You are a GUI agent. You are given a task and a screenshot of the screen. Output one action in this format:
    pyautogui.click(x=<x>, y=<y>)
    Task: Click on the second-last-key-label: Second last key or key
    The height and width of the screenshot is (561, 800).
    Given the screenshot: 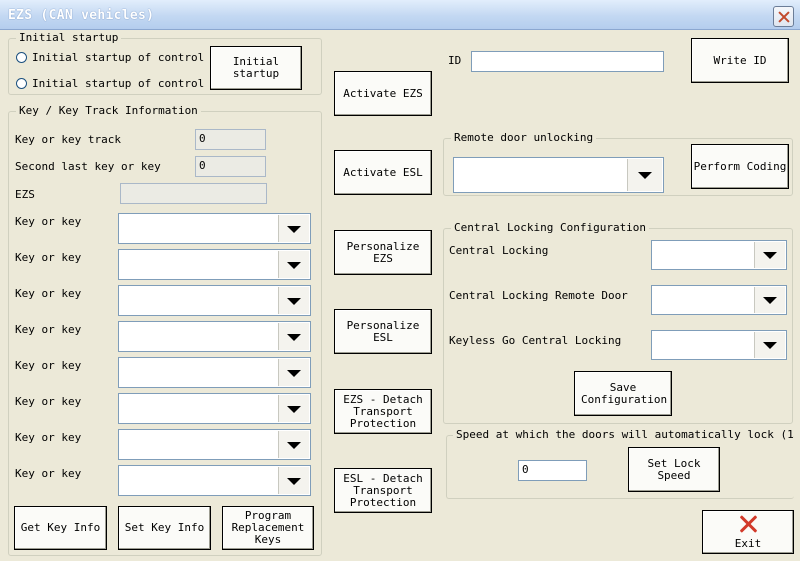 What is the action you would take?
    pyautogui.click(x=88, y=166)
    